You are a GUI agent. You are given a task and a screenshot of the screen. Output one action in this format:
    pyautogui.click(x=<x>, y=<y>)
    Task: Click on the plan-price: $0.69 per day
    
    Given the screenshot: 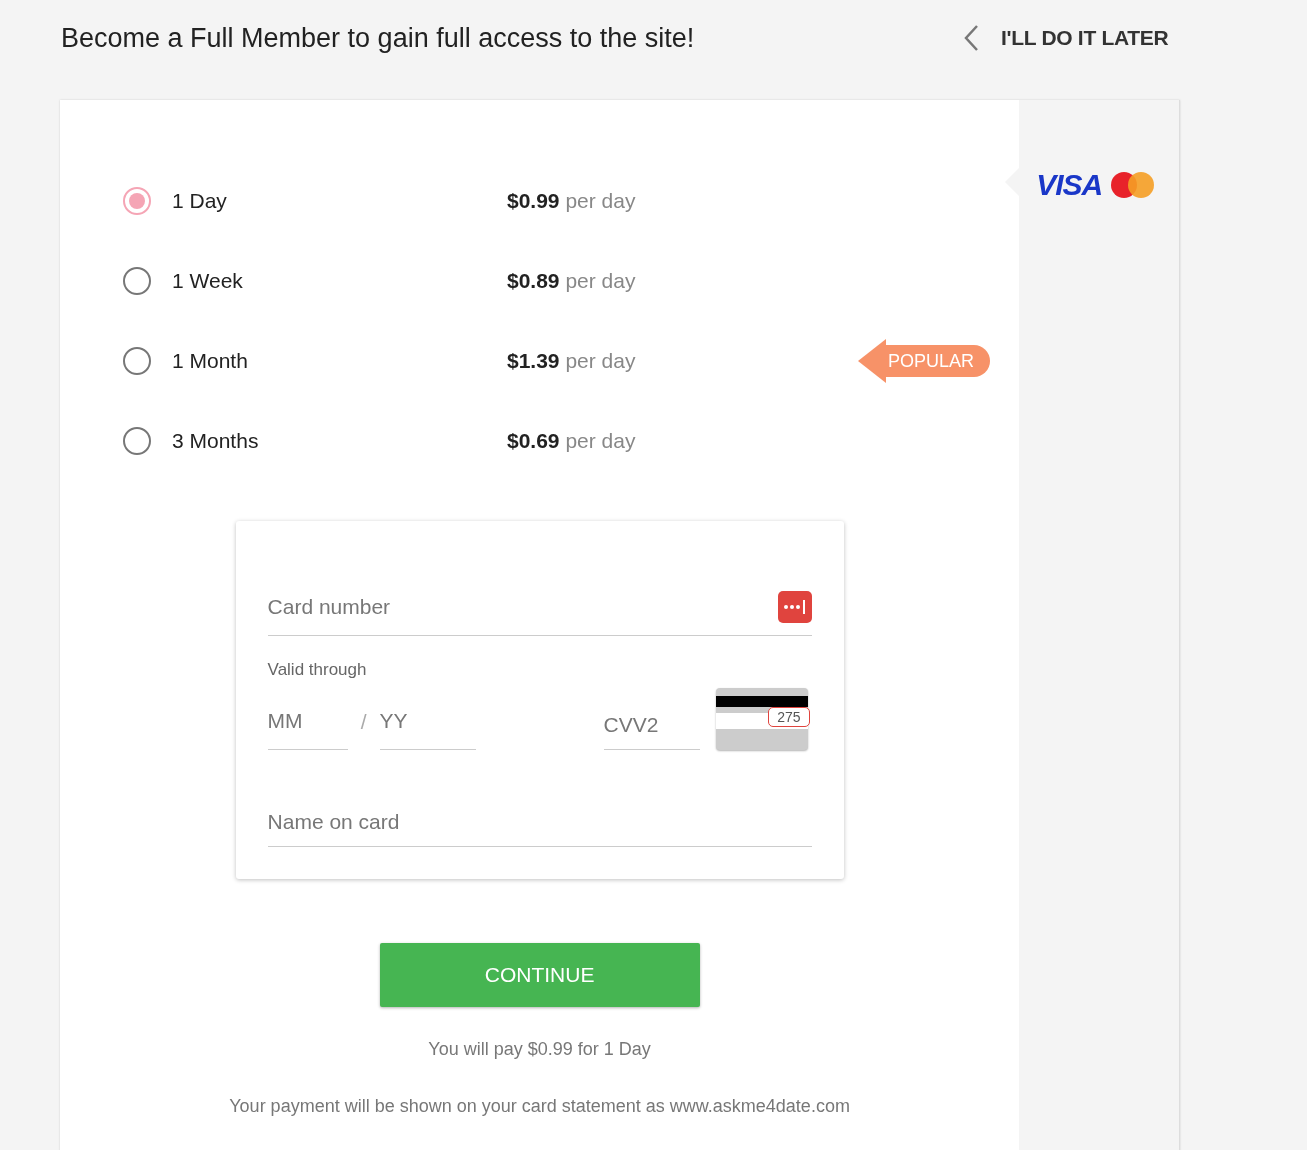 What is the action you would take?
    pyautogui.click(x=571, y=441)
    